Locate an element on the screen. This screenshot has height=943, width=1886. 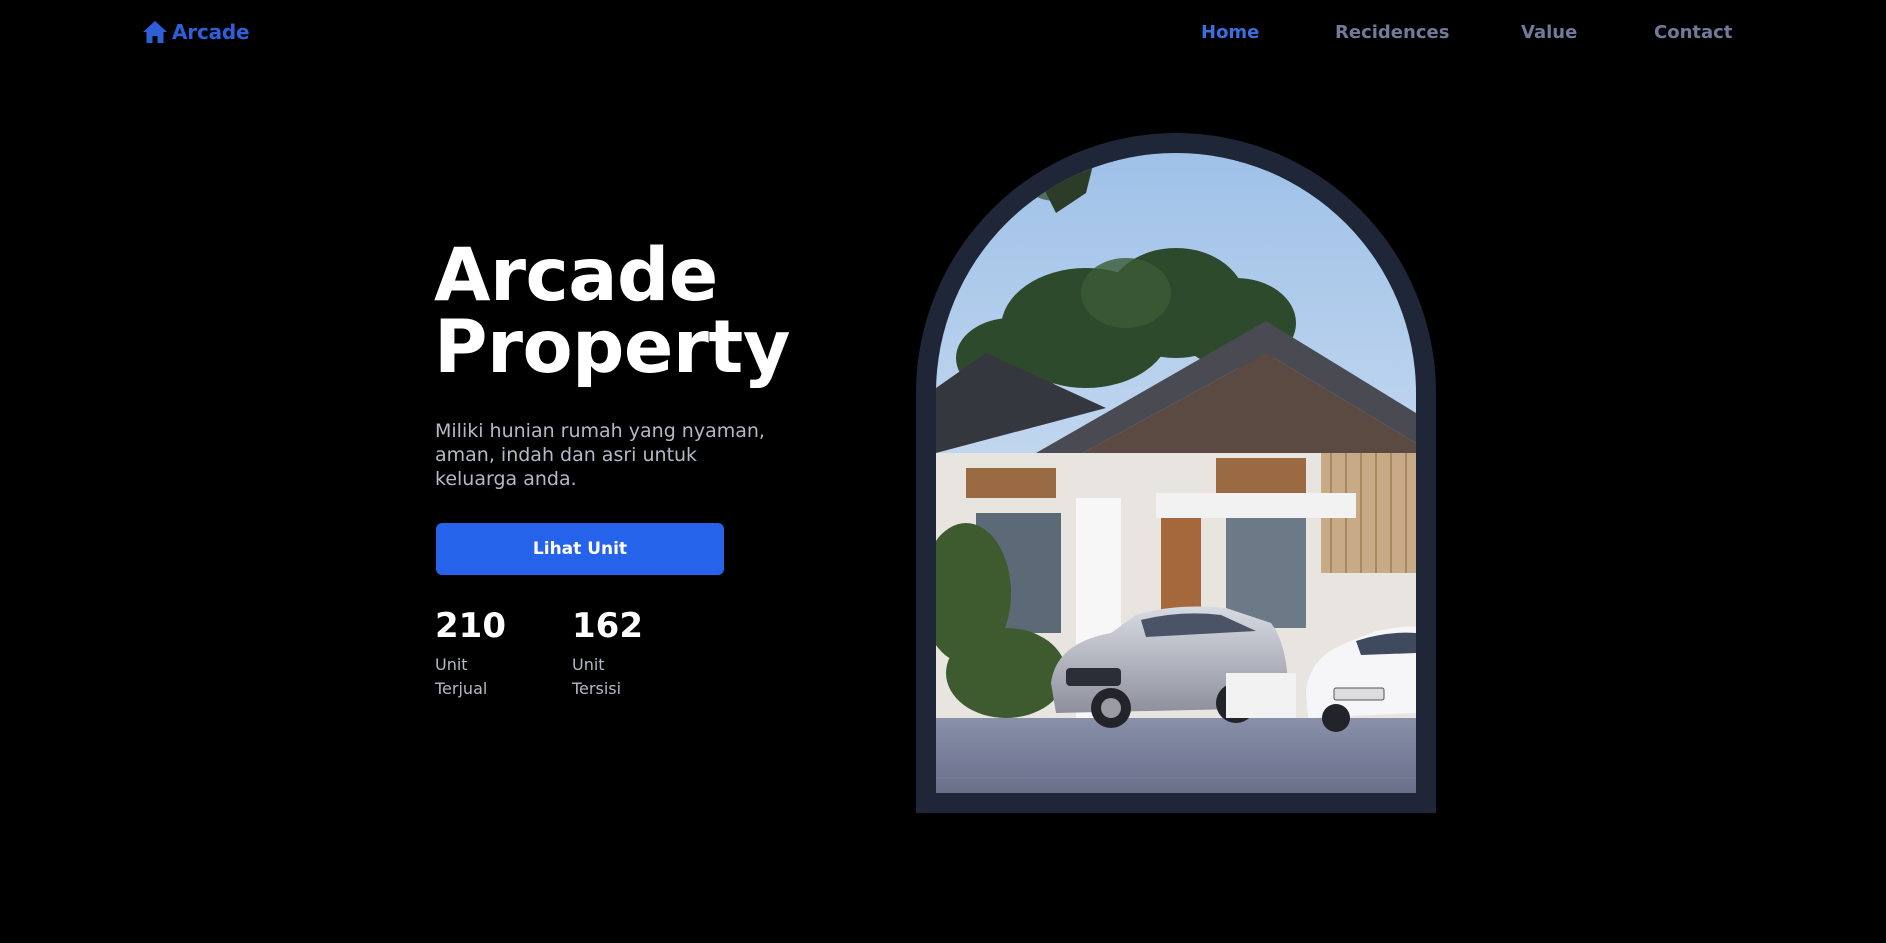
stat-label-line2: Terjual is located at coordinates (461, 688).